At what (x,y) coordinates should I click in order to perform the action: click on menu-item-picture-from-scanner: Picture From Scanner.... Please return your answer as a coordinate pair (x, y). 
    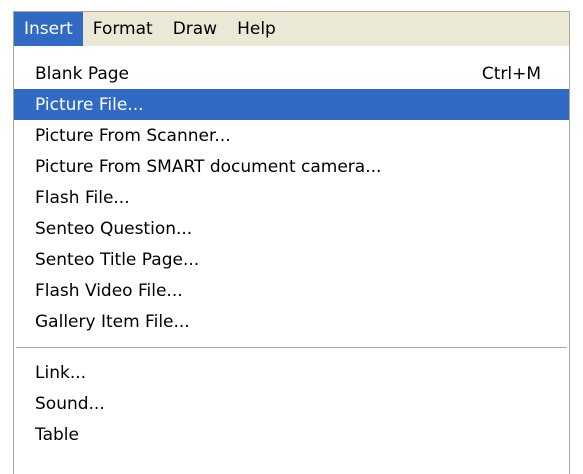
    Looking at the image, I should click on (291, 135).